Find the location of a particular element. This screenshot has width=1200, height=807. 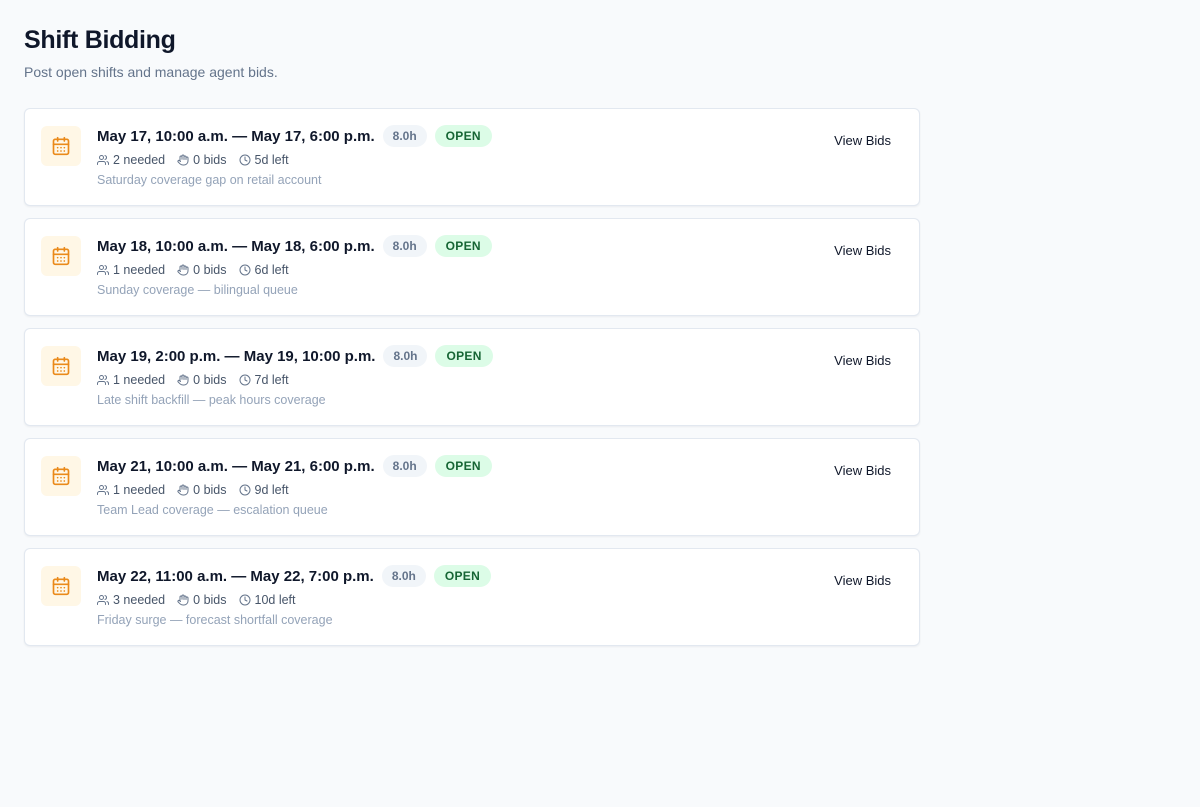

time-left: 10d left is located at coordinates (267, 600).